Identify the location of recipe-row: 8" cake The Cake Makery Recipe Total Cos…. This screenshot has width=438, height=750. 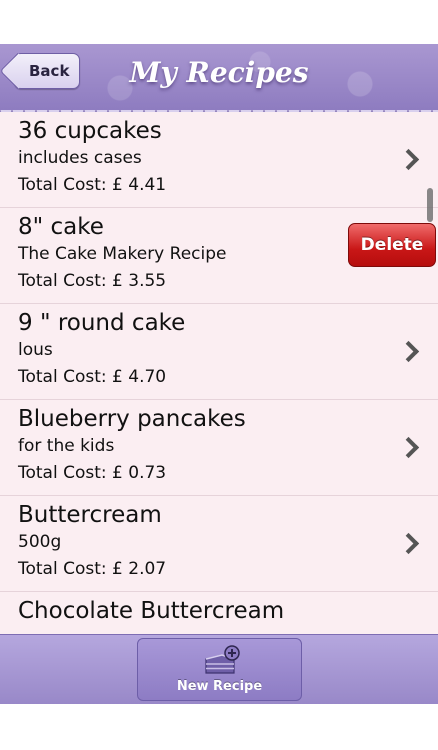
(219, 256).